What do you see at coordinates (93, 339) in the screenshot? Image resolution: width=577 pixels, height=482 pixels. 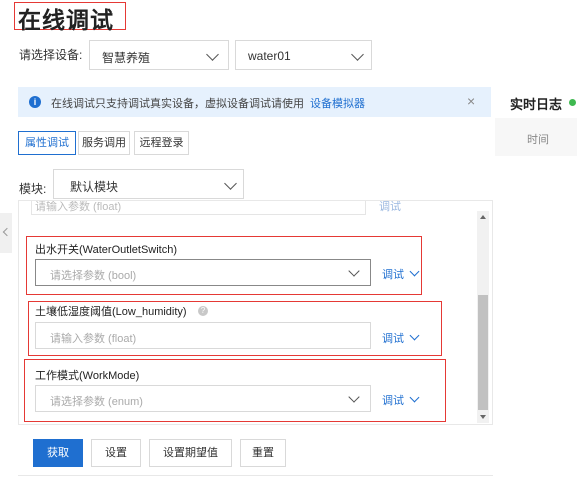 I see `param-placeholder: 请输入参数 (float)` at bounding box center [93, 339].